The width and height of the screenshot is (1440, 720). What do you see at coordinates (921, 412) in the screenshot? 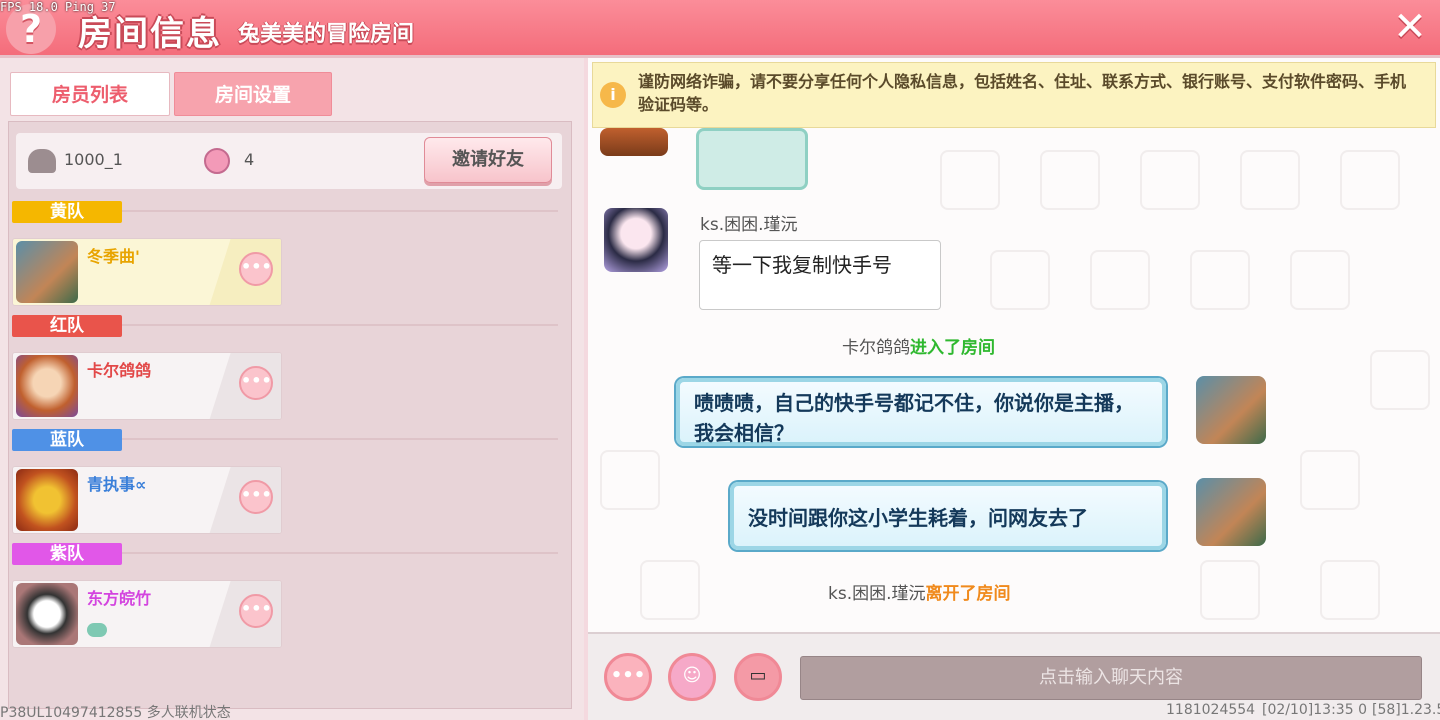
I see `chat-bubble-self: 啧啧啧，自己的快手号都记不住，你说你是主播，我会相信？` at bounding box center [921, 412].